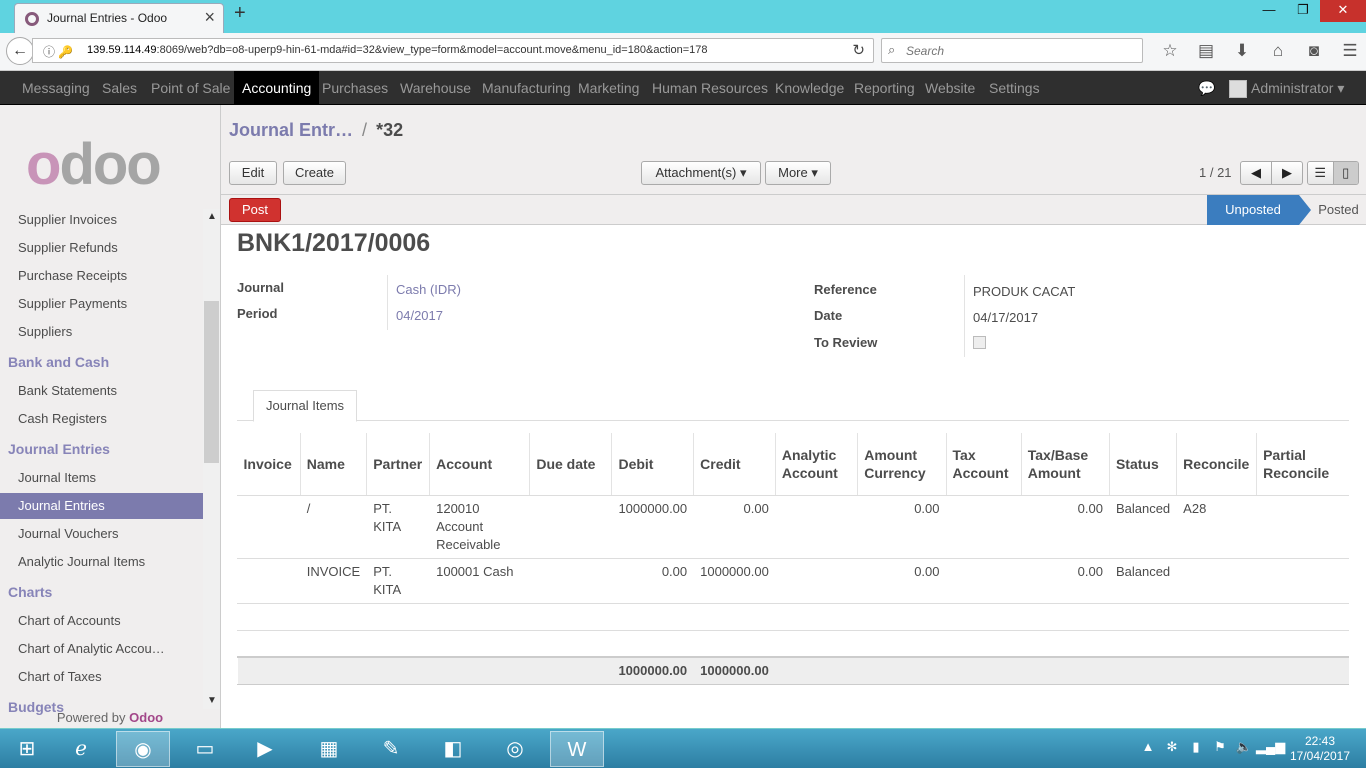 The width and height of the screenshot is (1366, 768). What do you see at coordinates (101, 478) in the screenshot?
I see `sidebar-item-journal-items: Journal Items` at bounding box center [101, 478].